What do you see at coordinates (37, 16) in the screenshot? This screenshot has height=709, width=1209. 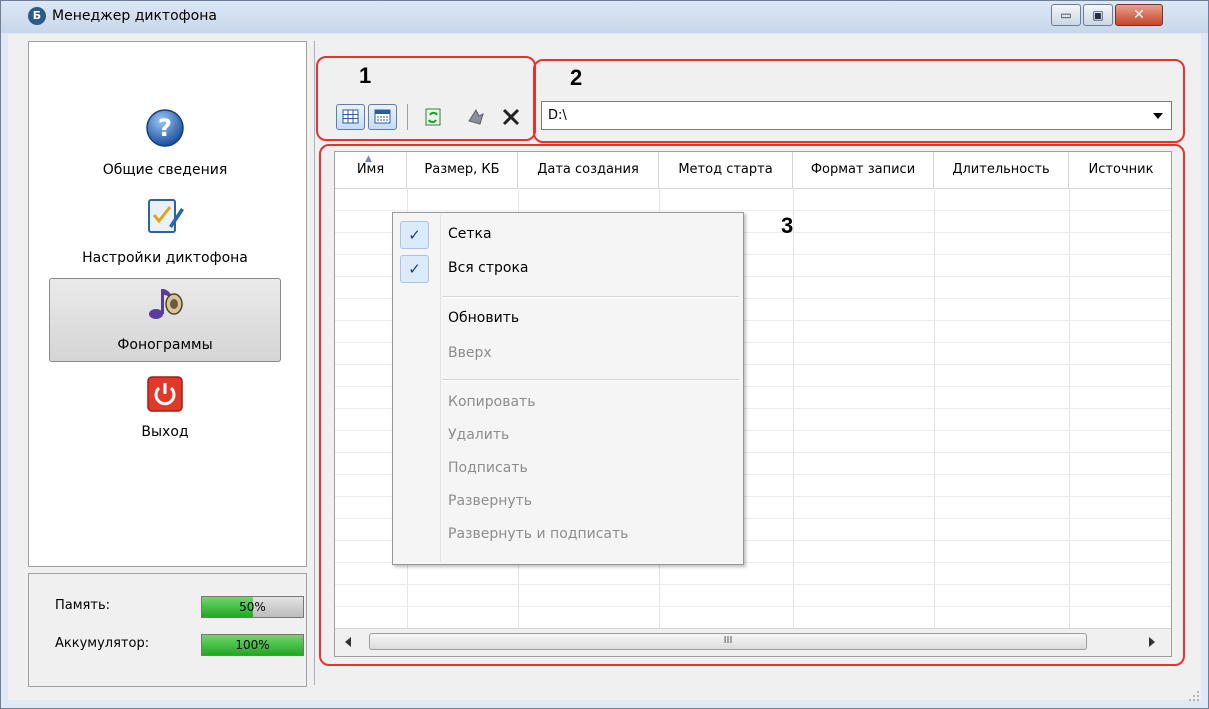 I see `app-logo-icon: Б` at bounding box center [37, 16].